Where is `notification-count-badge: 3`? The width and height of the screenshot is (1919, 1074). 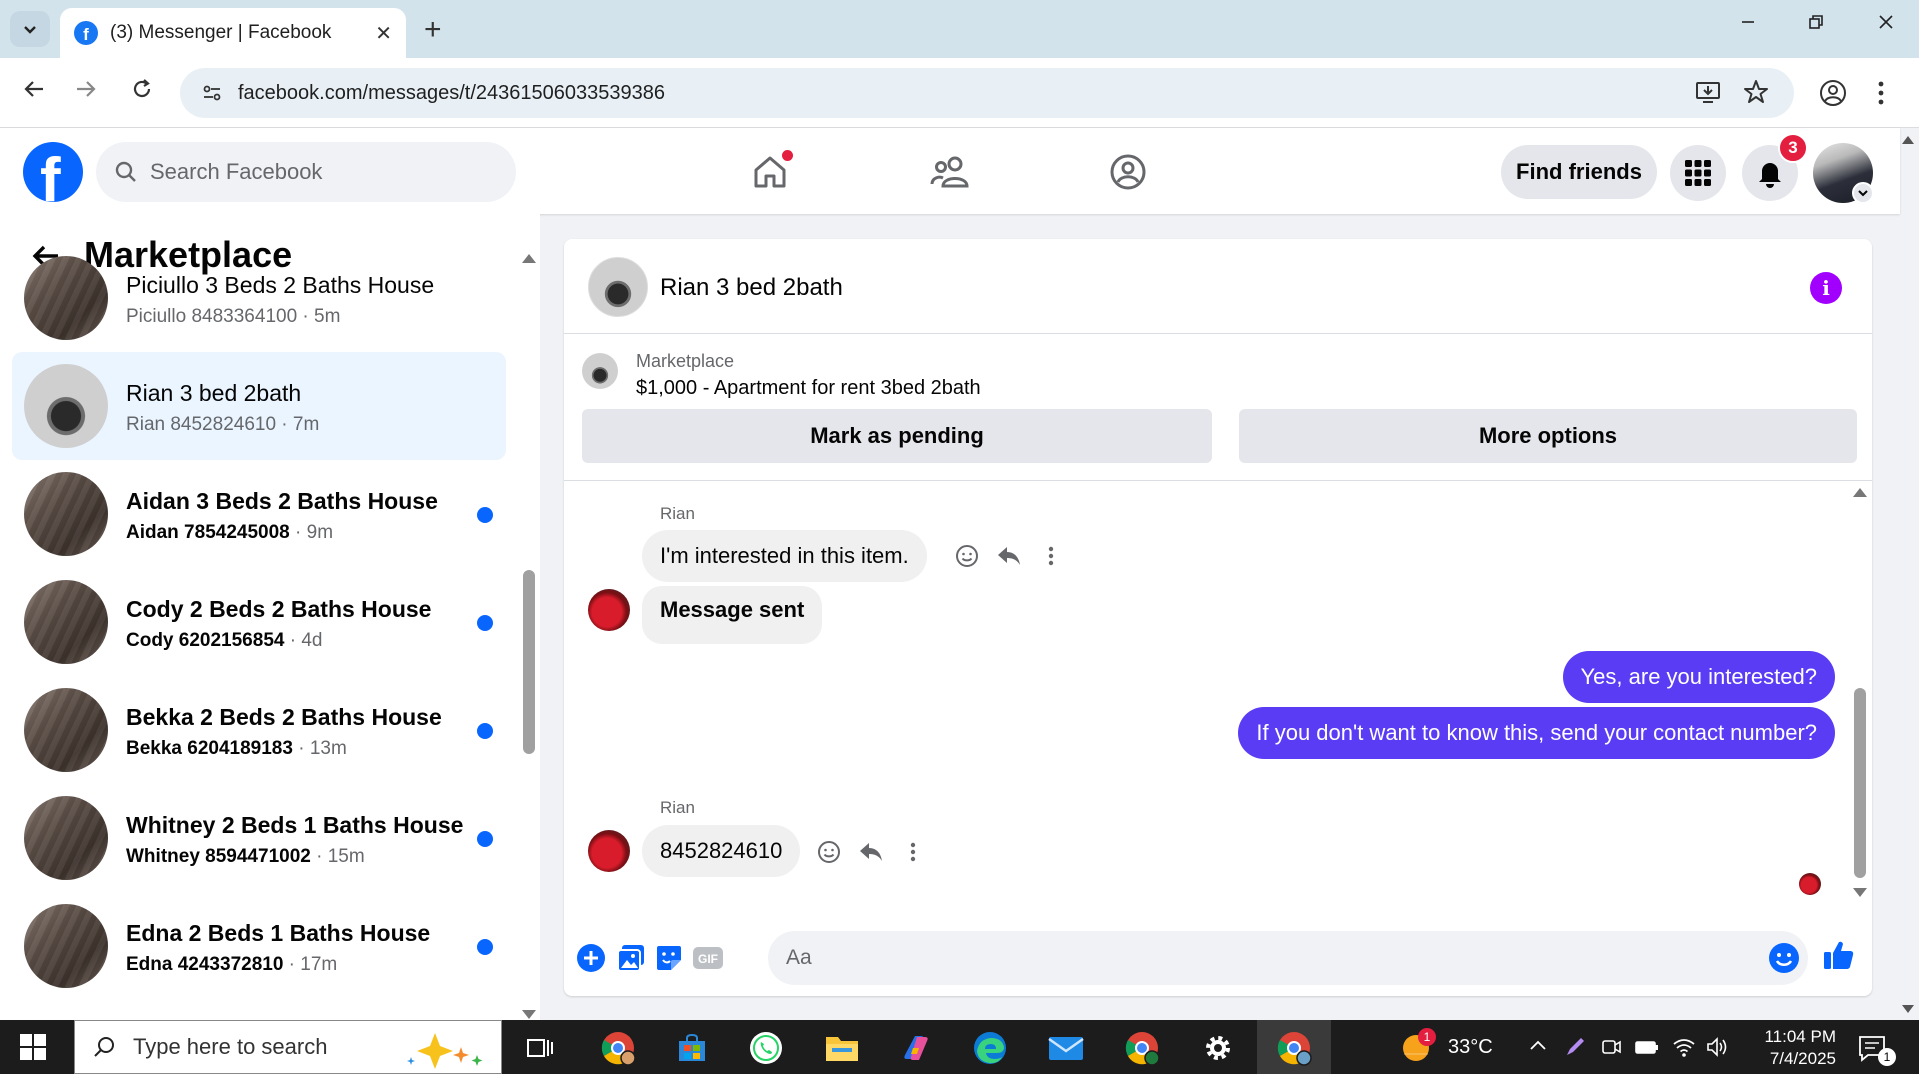
notification-count-badge: 3 is located at coordinates (1793, 148).